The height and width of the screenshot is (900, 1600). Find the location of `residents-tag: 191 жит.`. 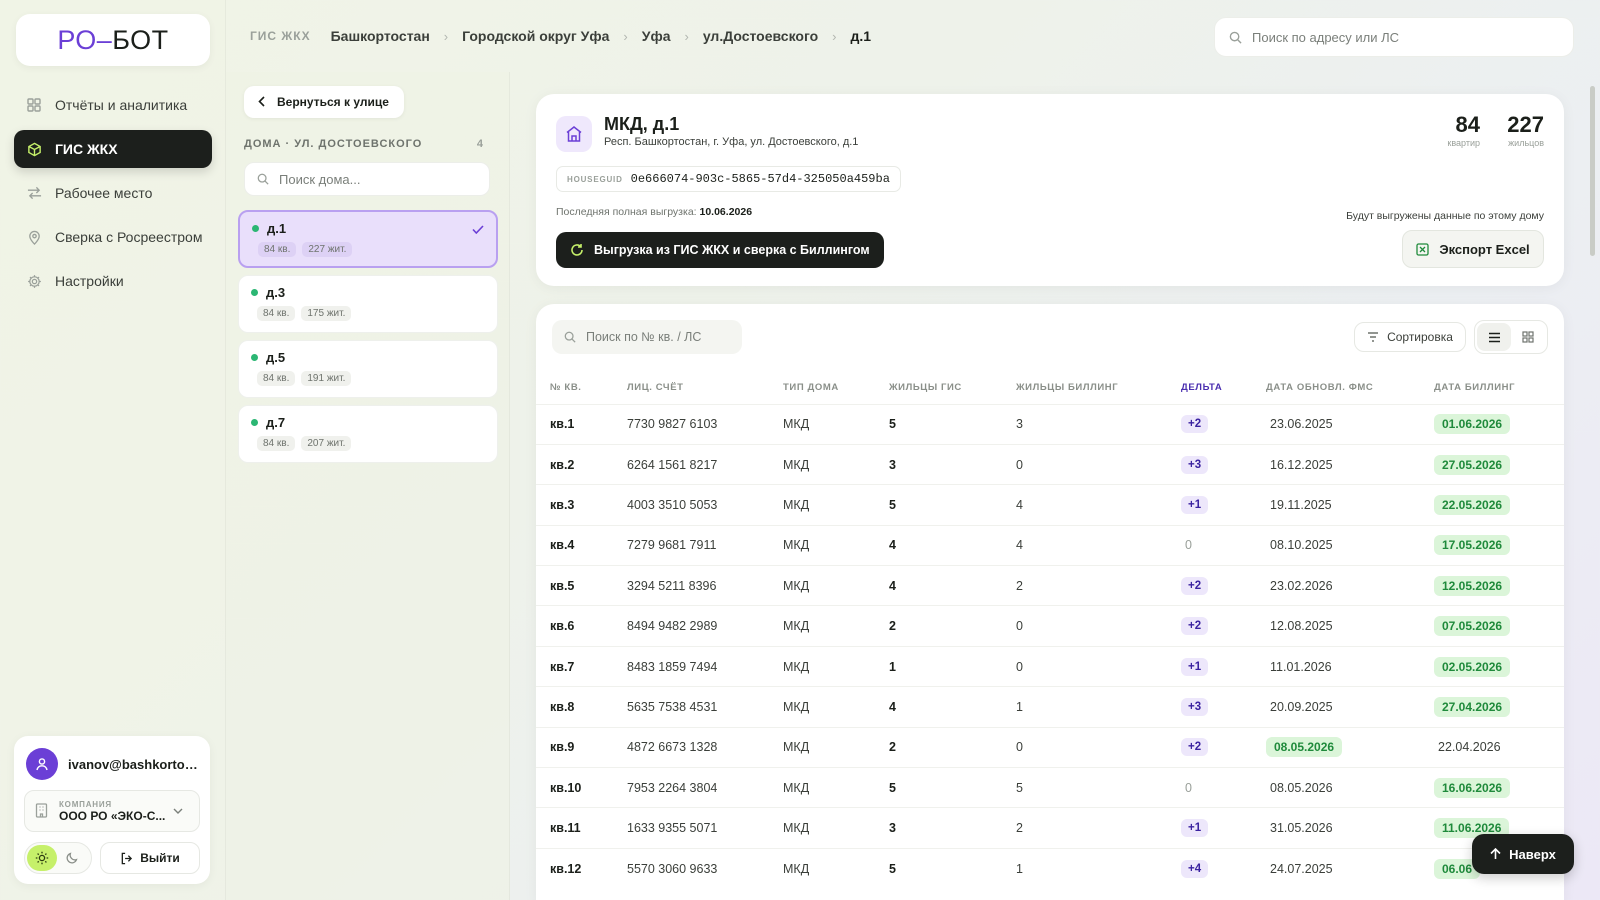

residents-tag: 191 жит. is located at coordinates (326, 378).